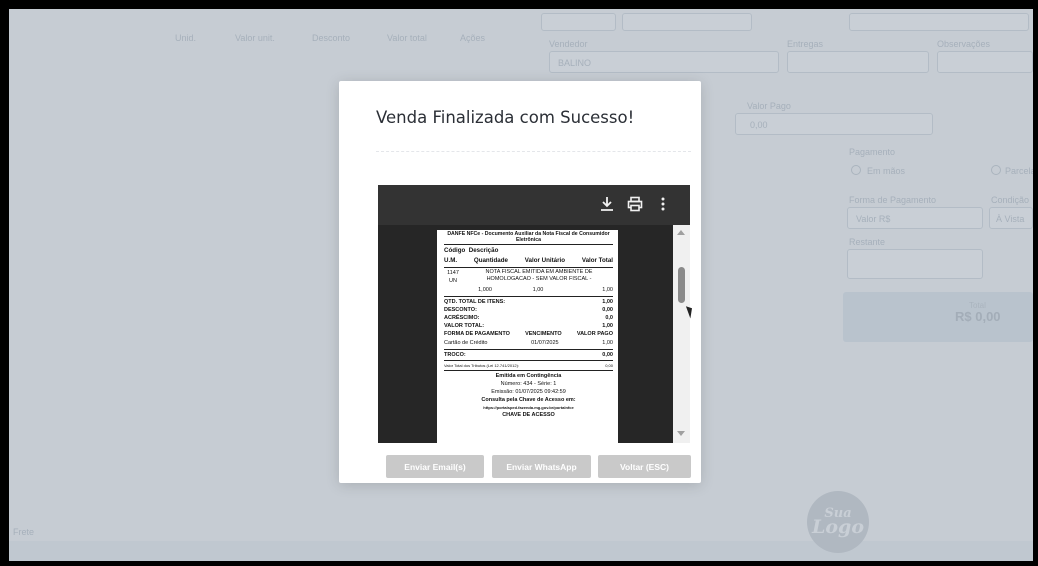 This screenshot has height=566, width=1038. I want to click on receipt-col-header-1: Código Descrição, so click(528, 251).